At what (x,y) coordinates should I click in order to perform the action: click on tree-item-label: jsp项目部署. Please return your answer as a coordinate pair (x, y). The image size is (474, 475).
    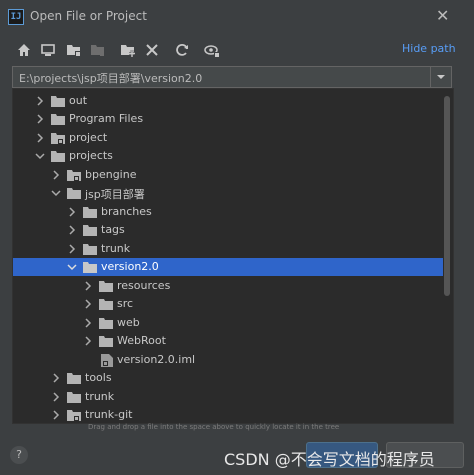
    Looking at the image, I should click on (115, 194).